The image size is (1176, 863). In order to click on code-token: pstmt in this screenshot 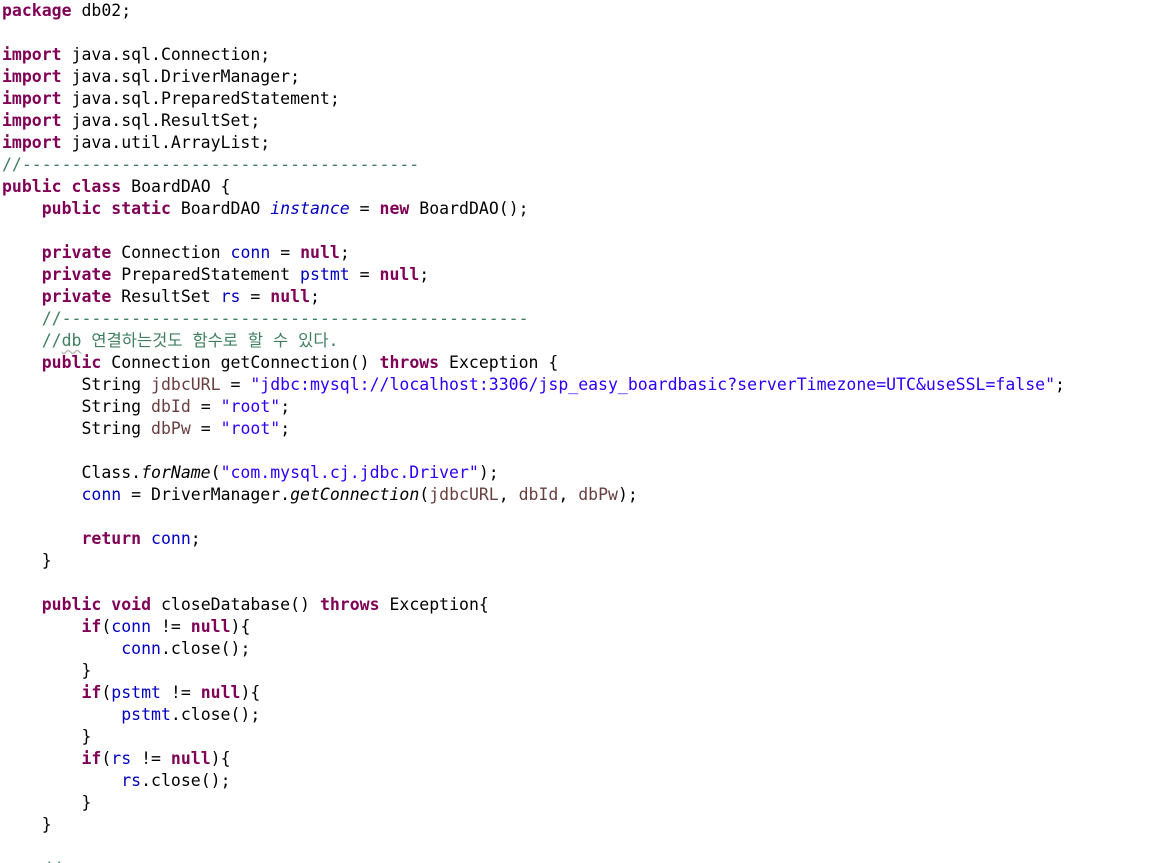, I will do `click(136, 692)`.